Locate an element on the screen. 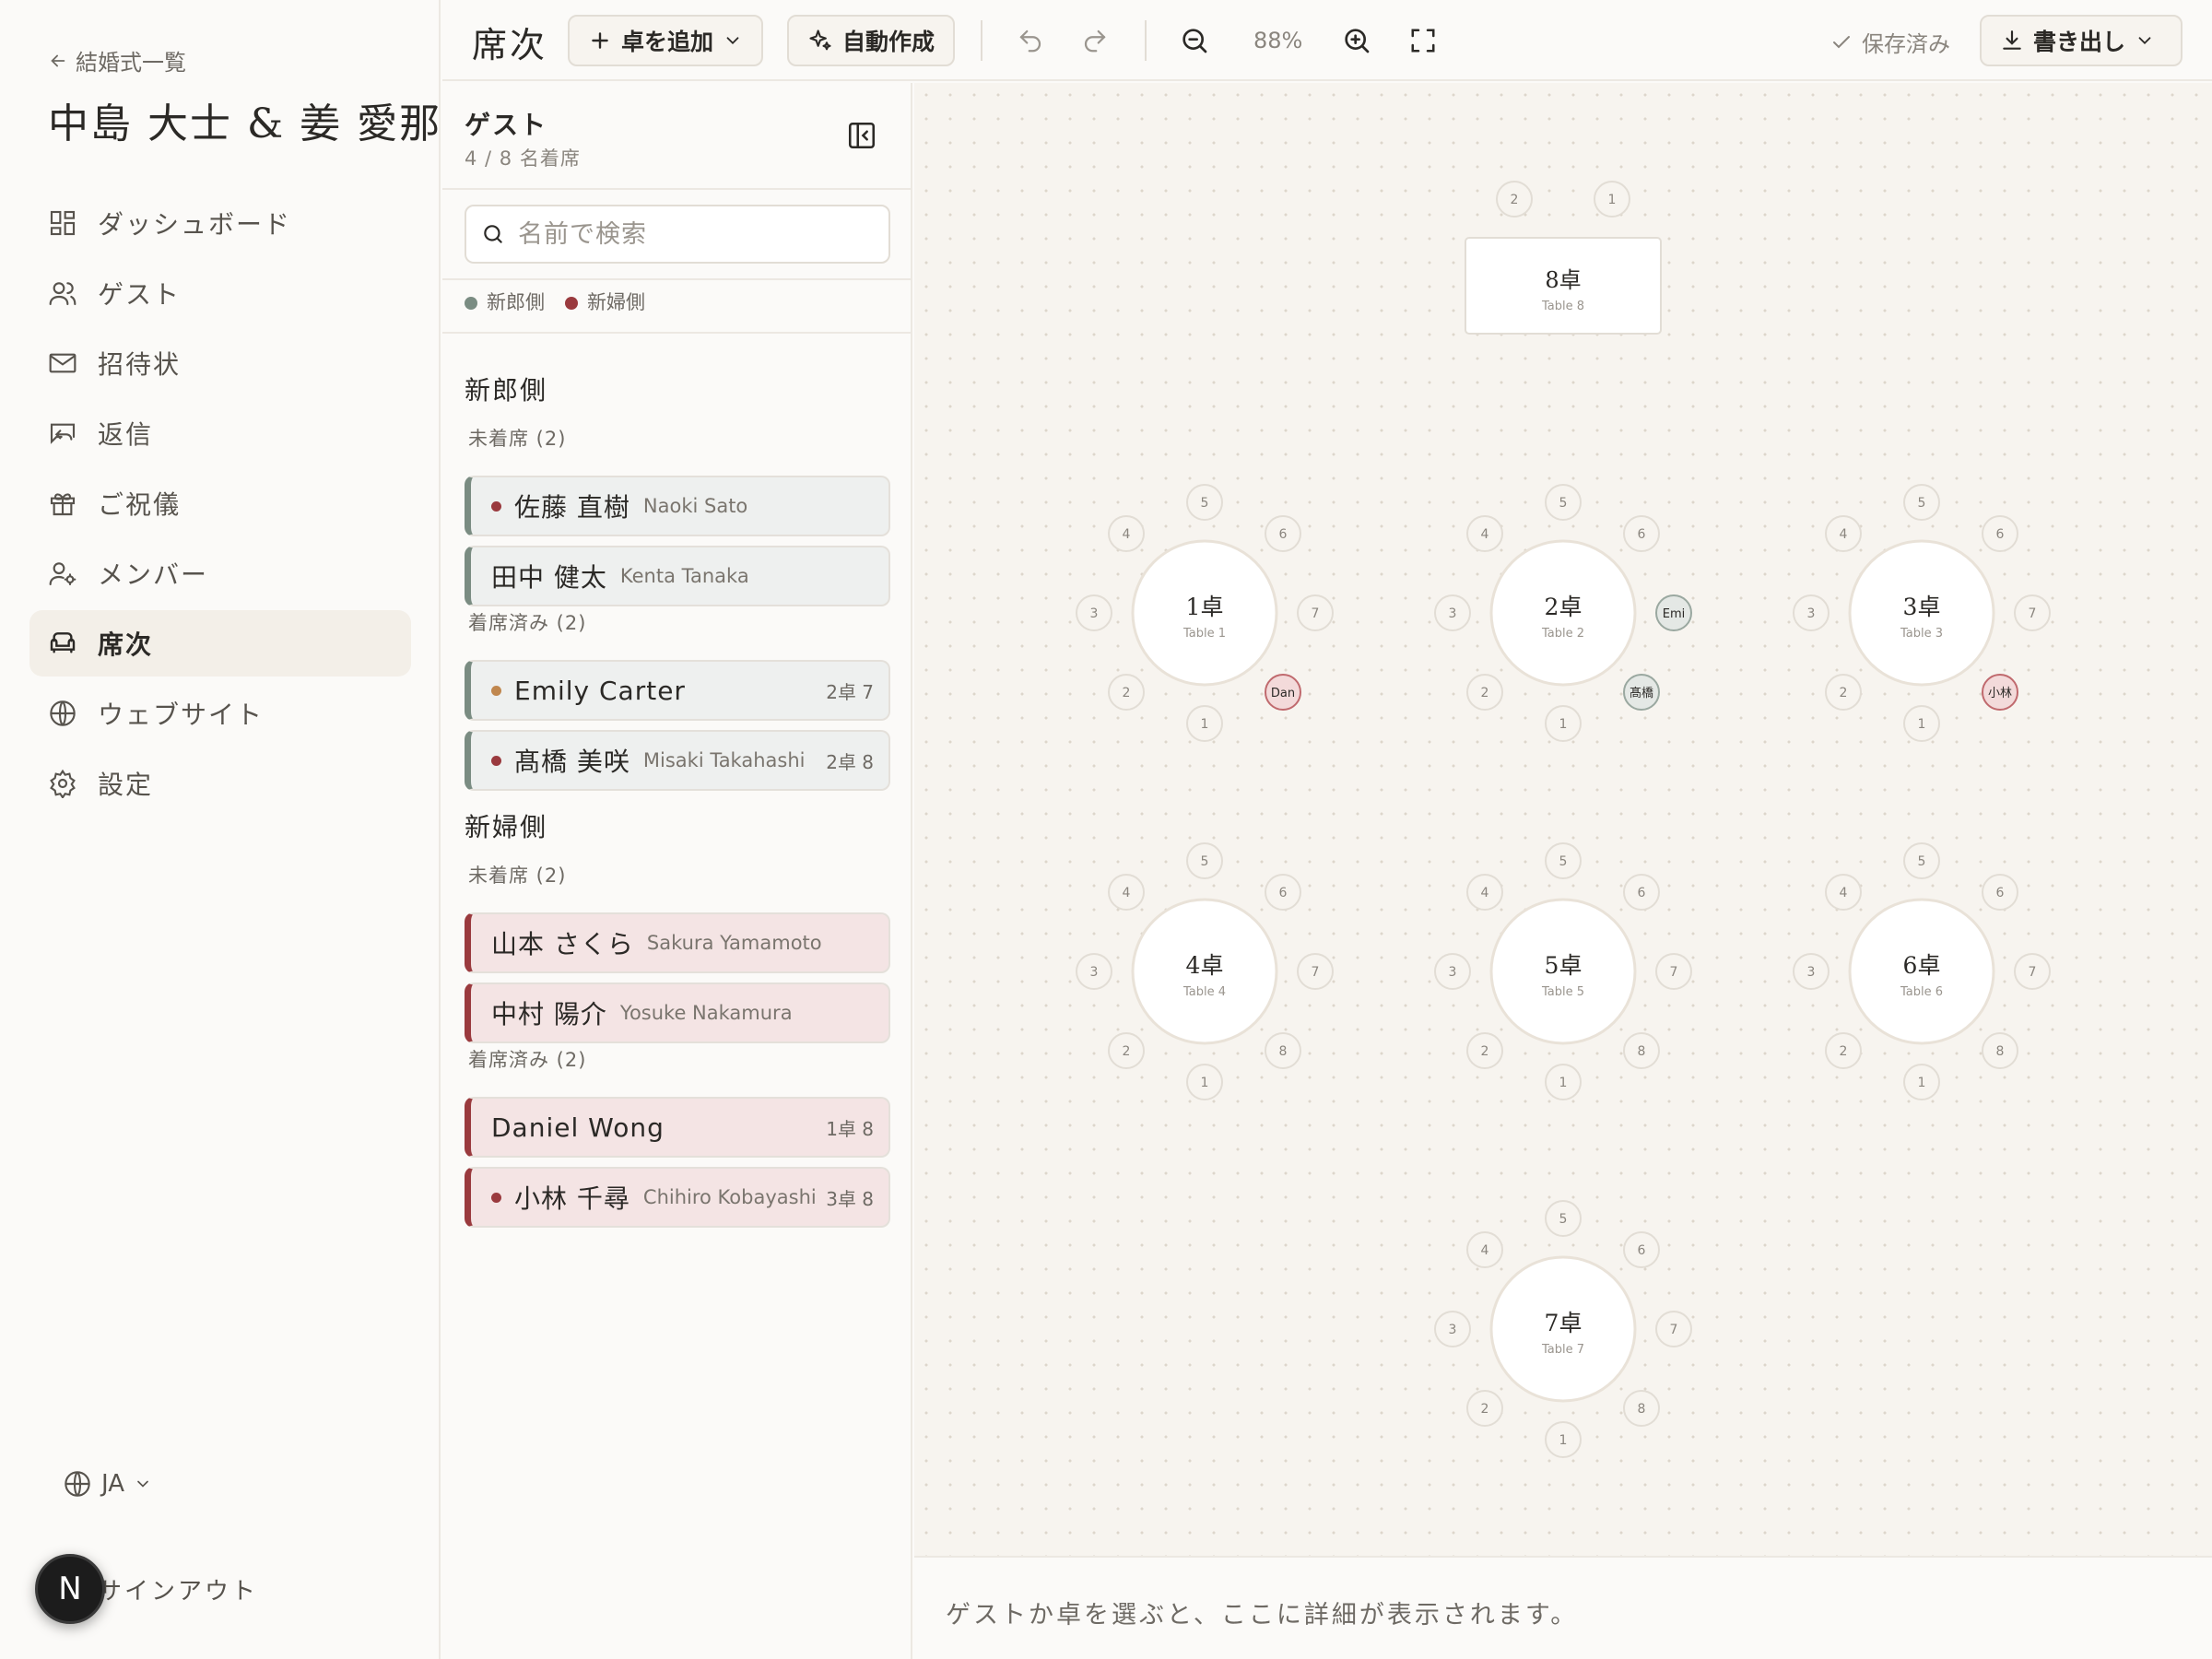 Image resolution: width=2212 pixels, height=1659 pixels. fit-screen-button is located at coordinates (1423, 40).